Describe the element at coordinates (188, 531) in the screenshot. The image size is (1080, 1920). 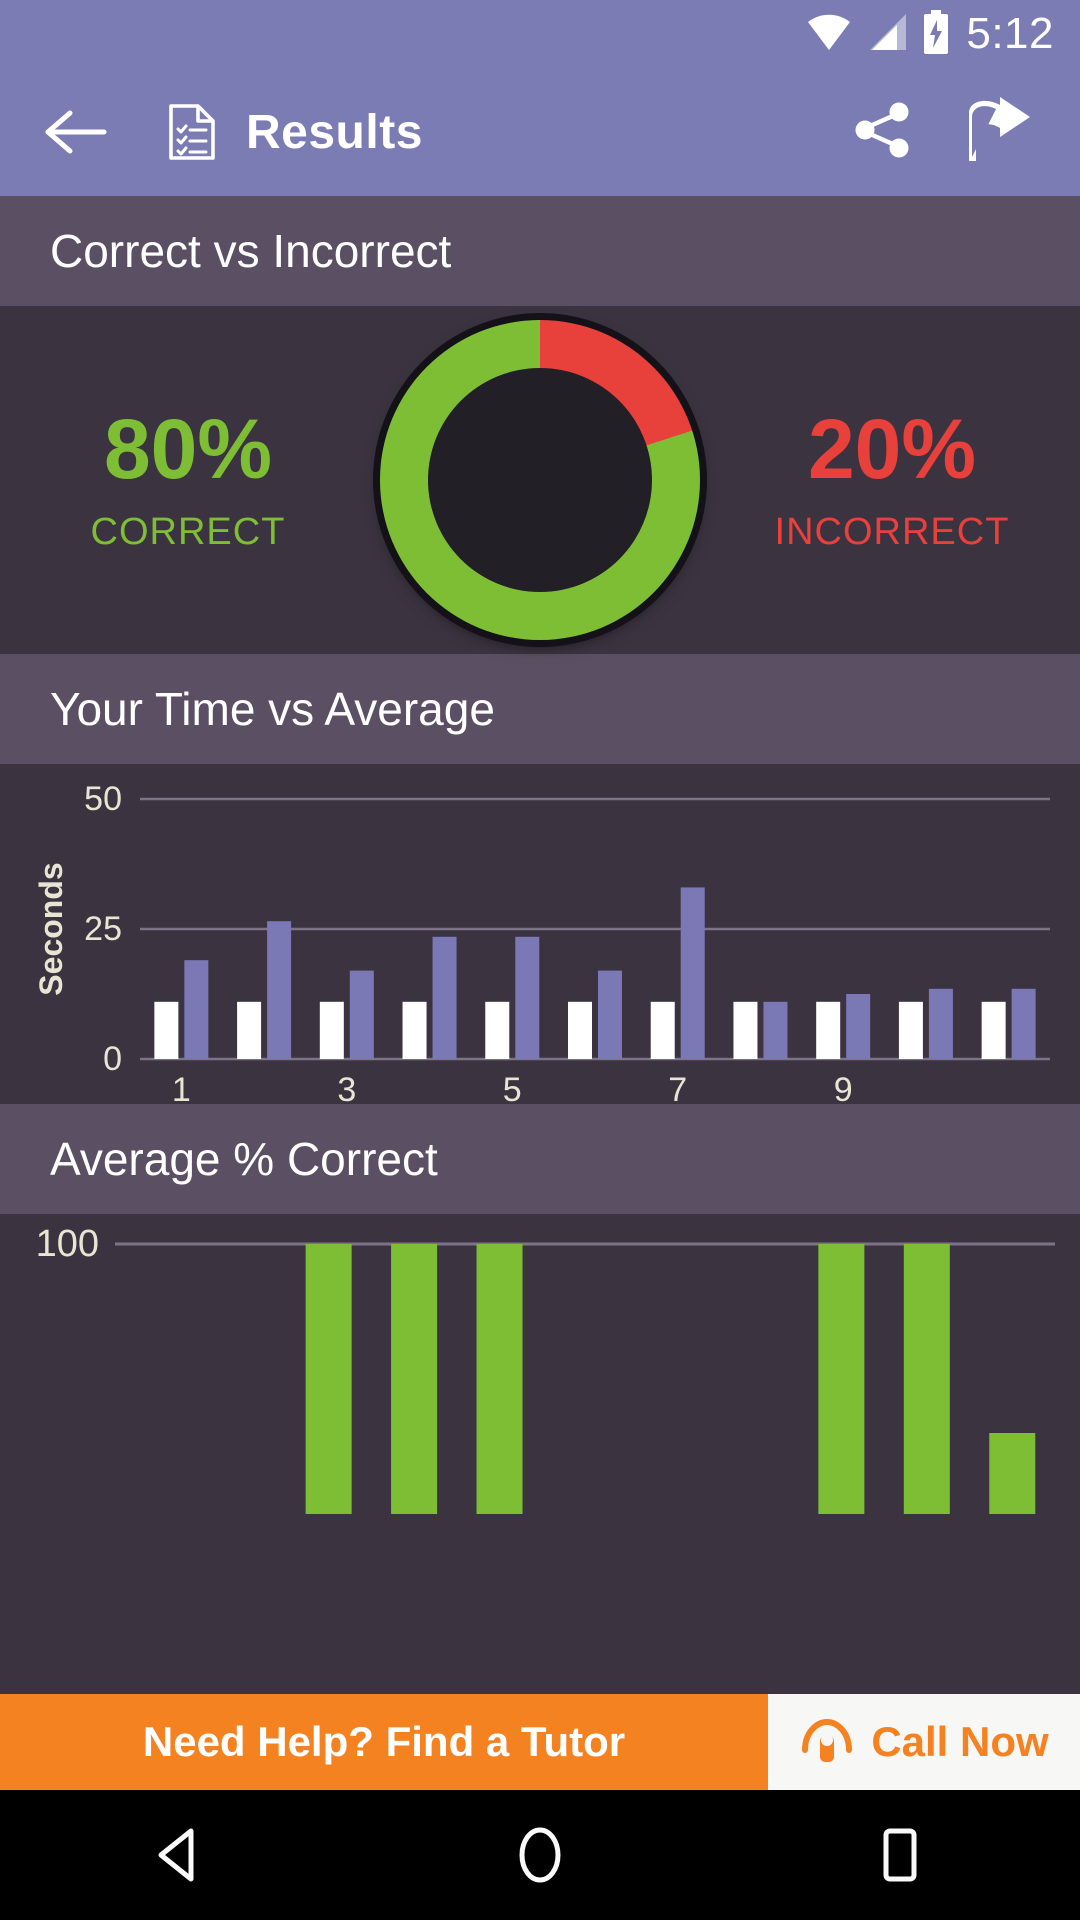
I see `correct-label: CORRECT` at that location.